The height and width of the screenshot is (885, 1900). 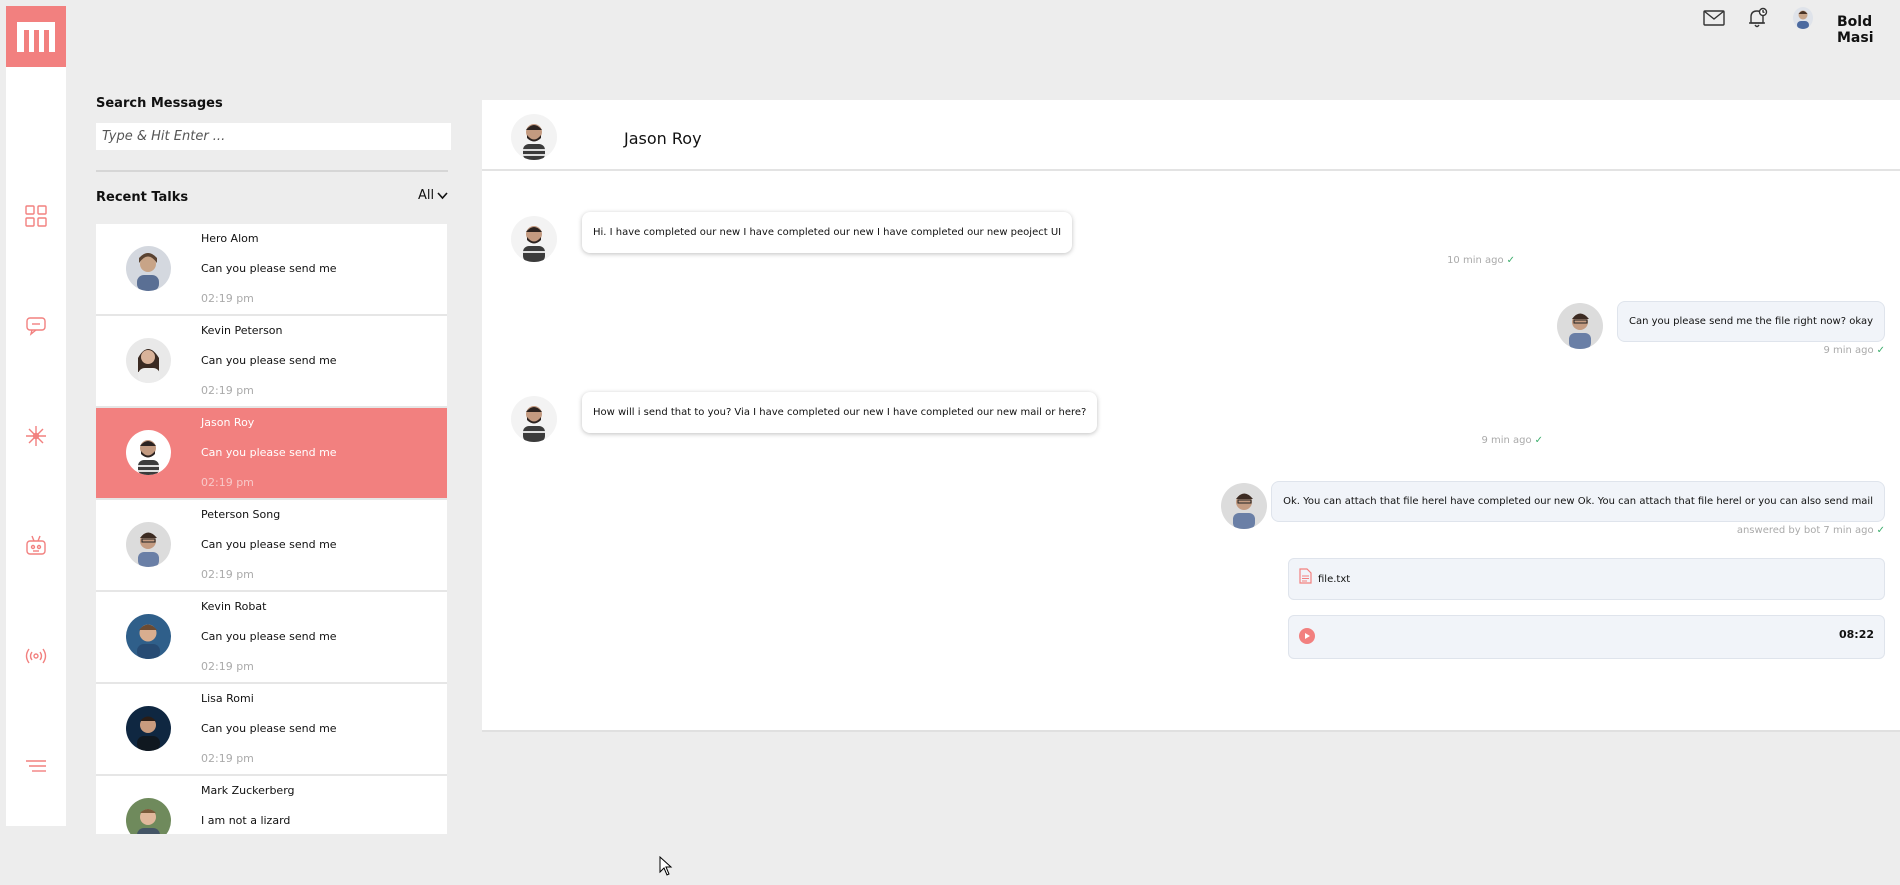 I want to click on mail-icon, so click(x=1714, y=18).